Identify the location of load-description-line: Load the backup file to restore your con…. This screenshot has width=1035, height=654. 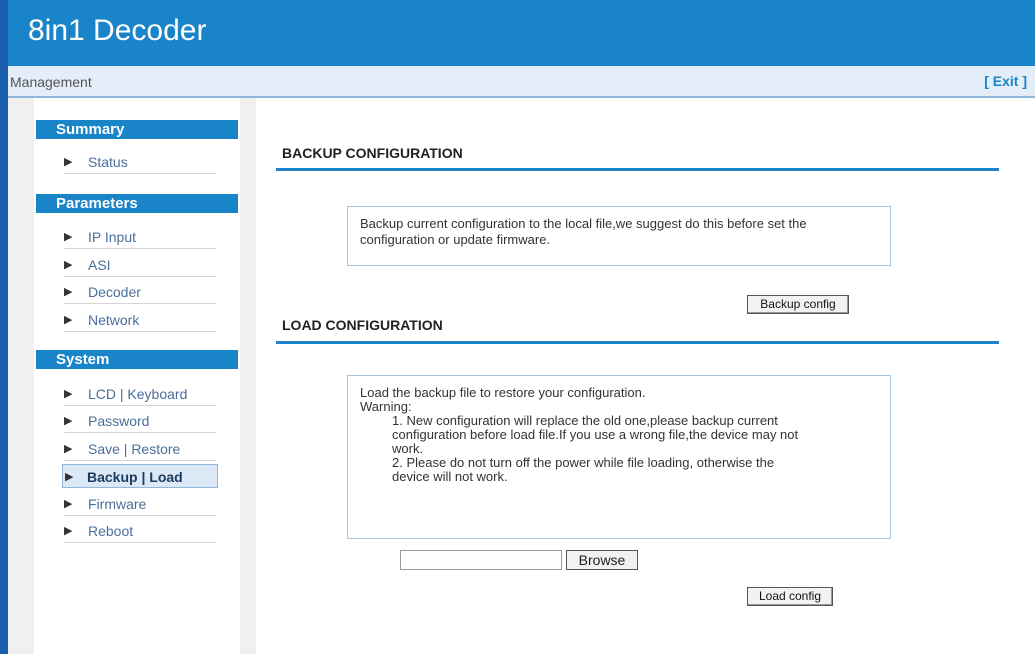
(503, 392).